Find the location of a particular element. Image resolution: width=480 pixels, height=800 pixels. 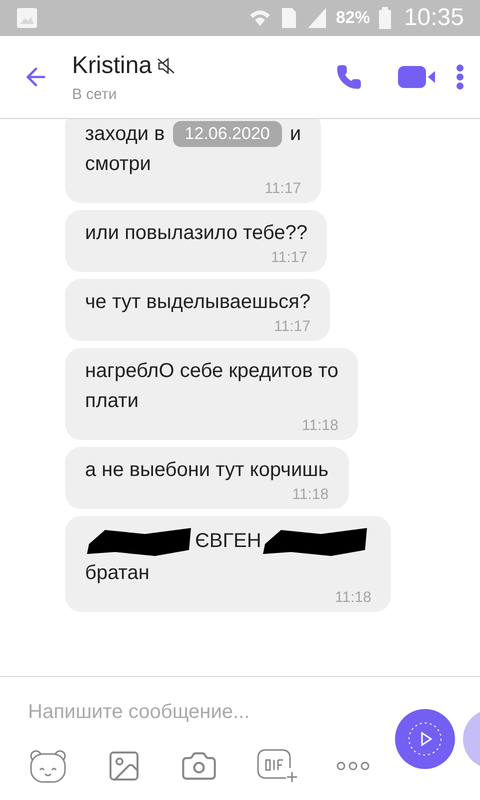

play-circle-icon is located at coordinates (425, 739).